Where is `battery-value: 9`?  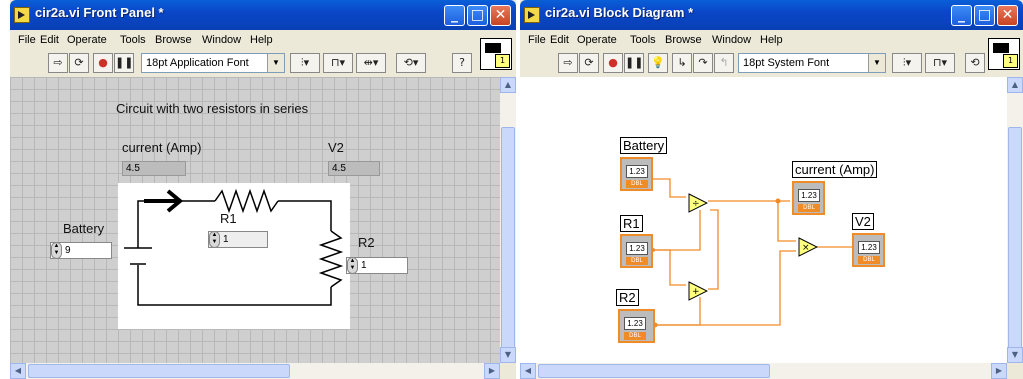
battery-value: 9 is located at coordinates (68, 250).